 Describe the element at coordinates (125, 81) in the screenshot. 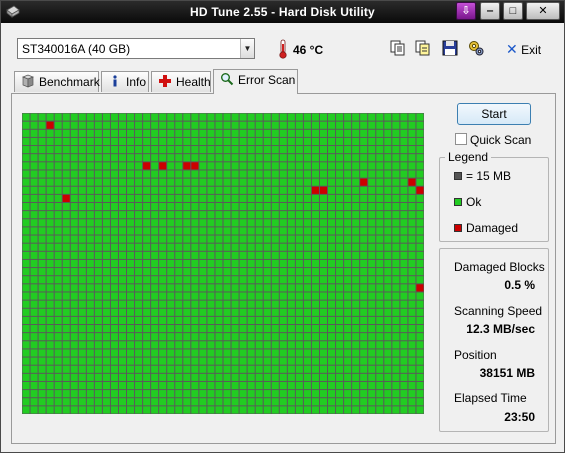

I see `tab-info: Info` at that location.